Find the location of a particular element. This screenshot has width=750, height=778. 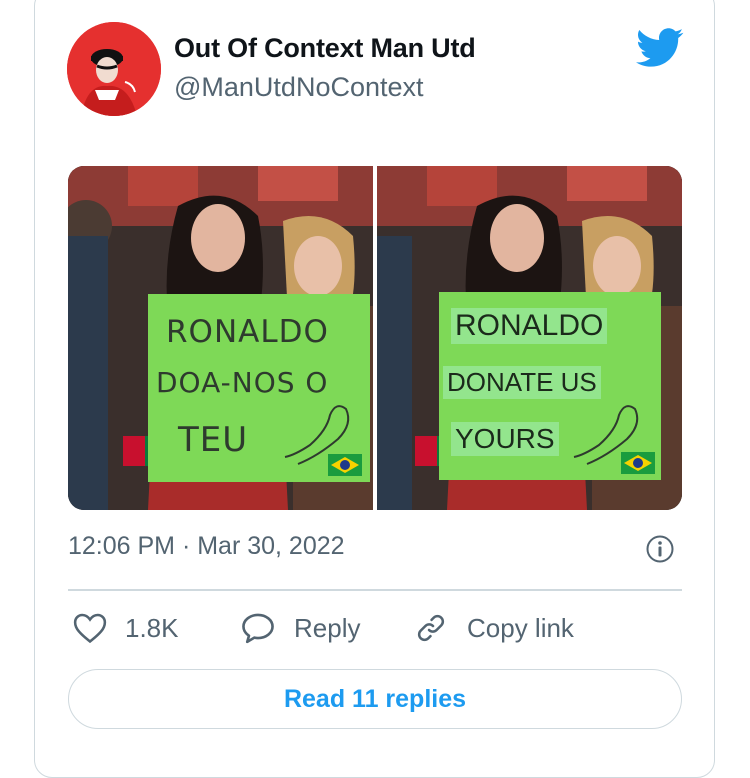

sign-line-2: DONATE US is located at coordinates (522, 382).